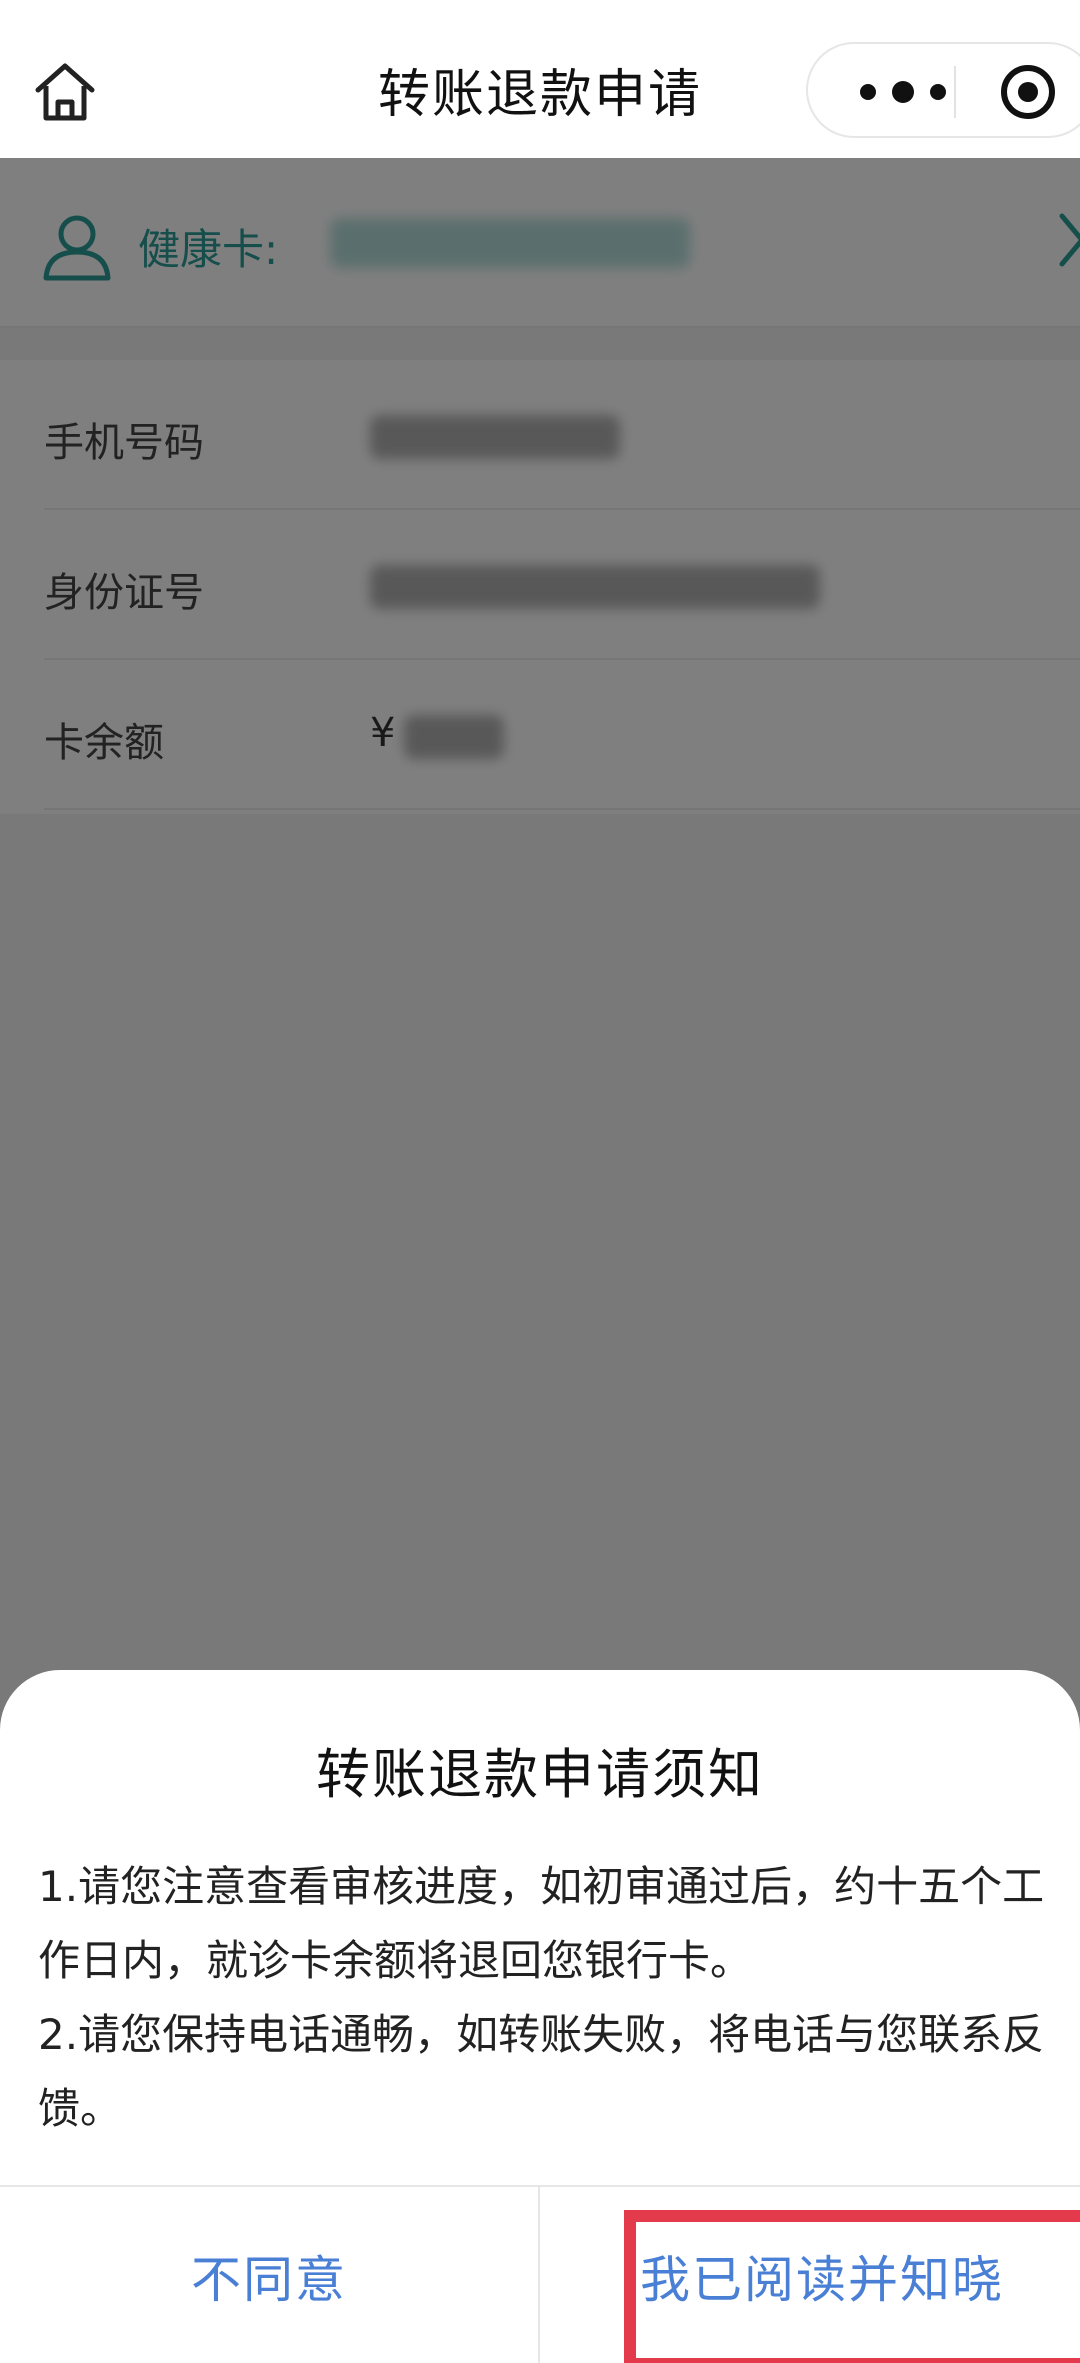 Image resolution: width=1080 pixels, height=2363 pixels. What do you see at coordinates (1028, 92) in the screenshot?
I see `close-mini-program-icon` at bounding box center [1028, 92].